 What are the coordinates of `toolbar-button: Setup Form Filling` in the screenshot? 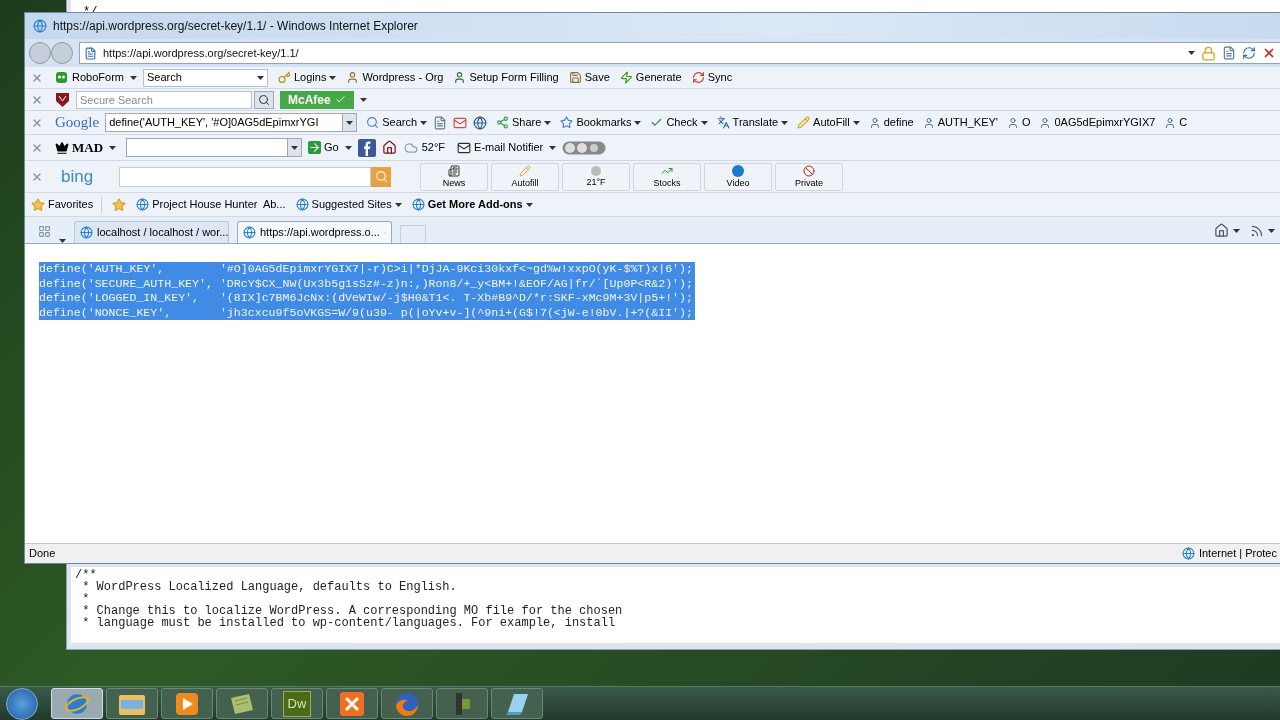 It's located at (506, 77).